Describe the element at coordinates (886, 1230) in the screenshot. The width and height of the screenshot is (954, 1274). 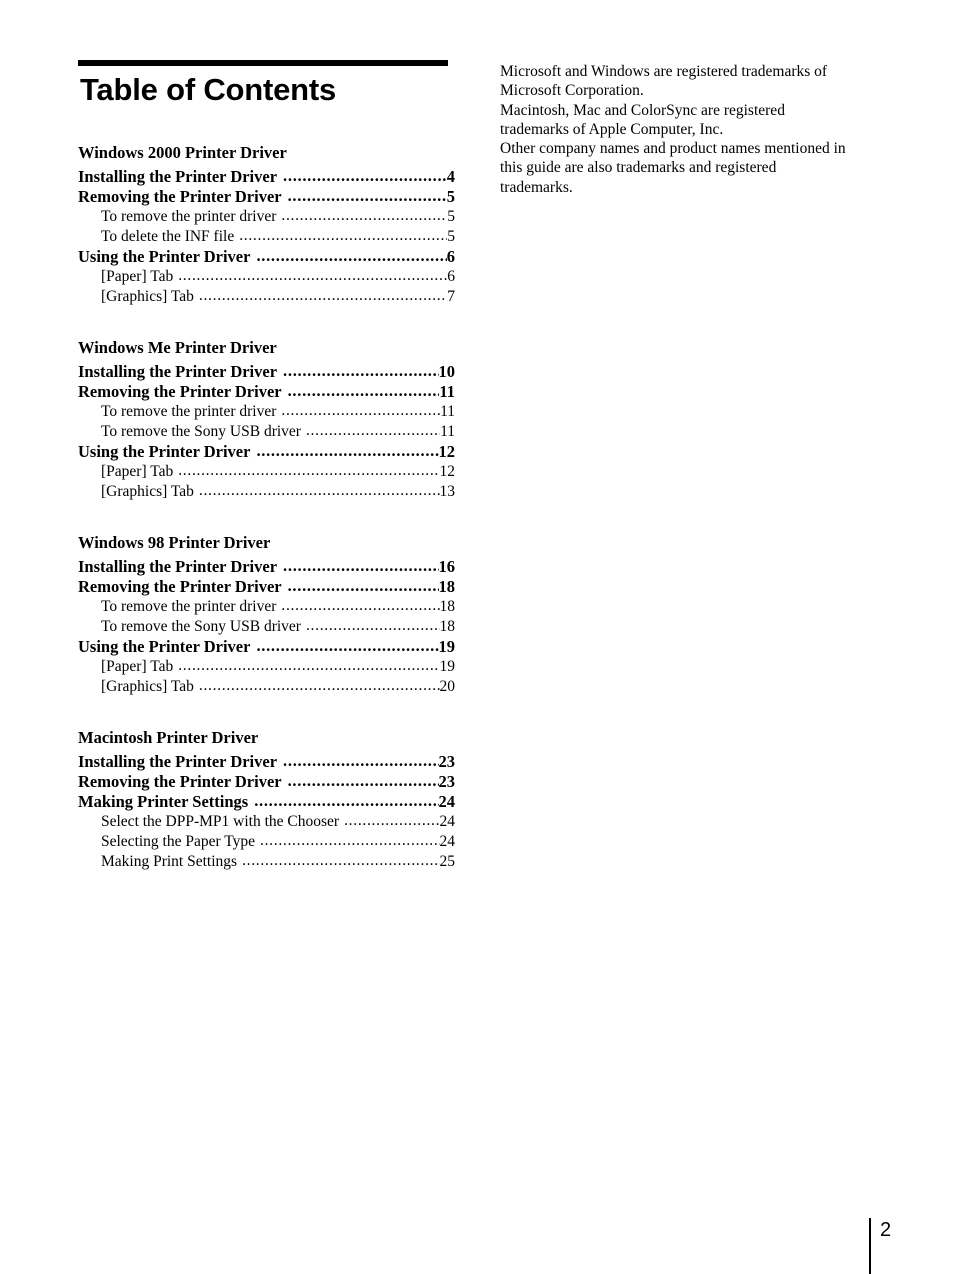
I see `page-number: 2` at that location.